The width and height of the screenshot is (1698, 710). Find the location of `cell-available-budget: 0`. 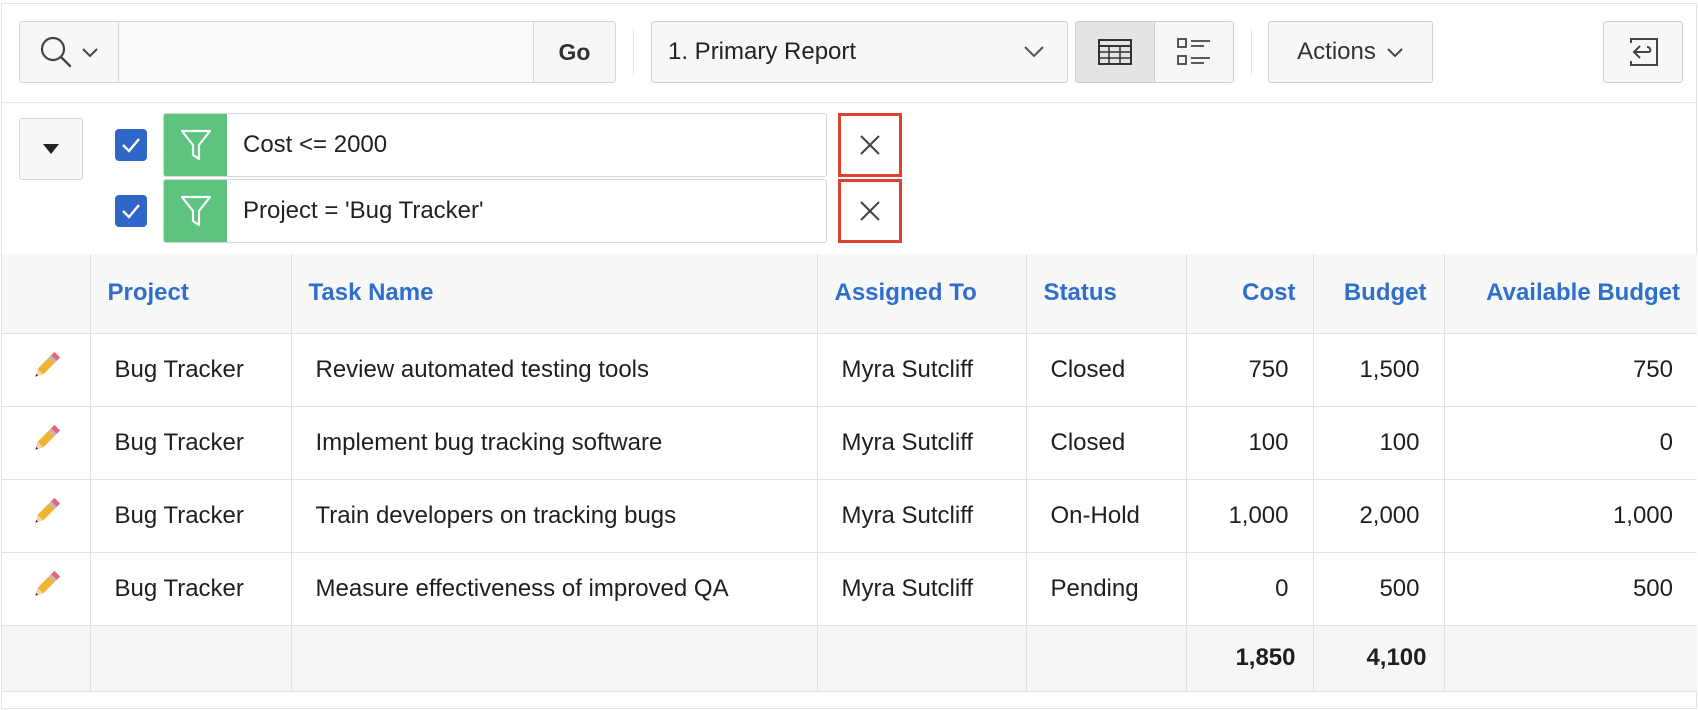

cell-available-budget: 0 is located at coordinates (1570, 442).